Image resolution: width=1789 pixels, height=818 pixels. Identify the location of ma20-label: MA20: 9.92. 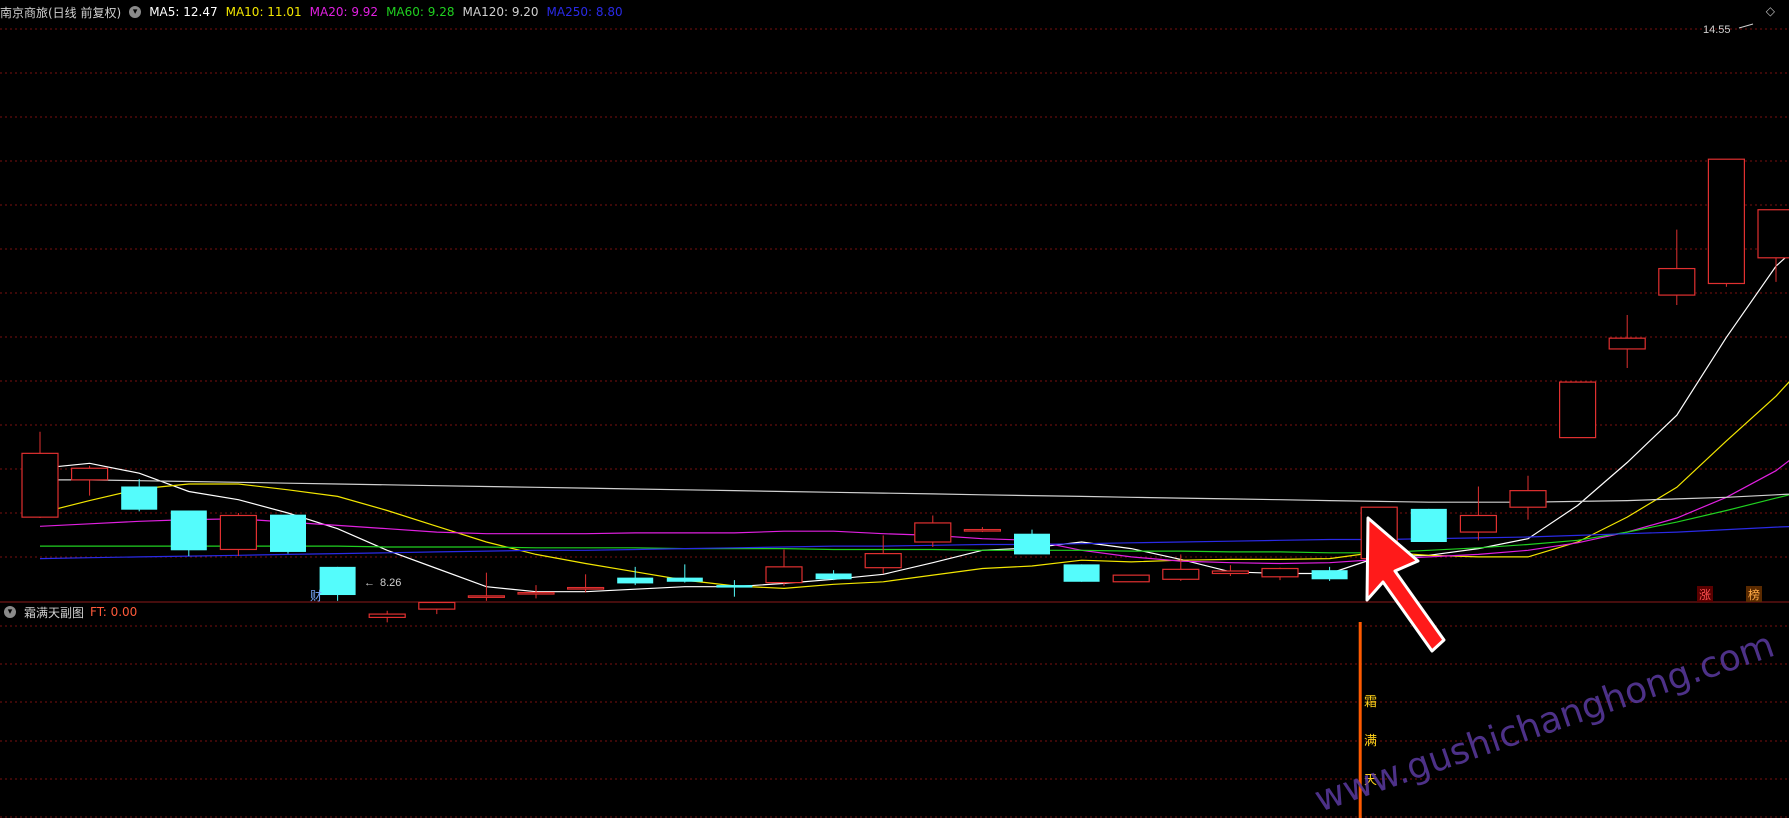
(344, 12).